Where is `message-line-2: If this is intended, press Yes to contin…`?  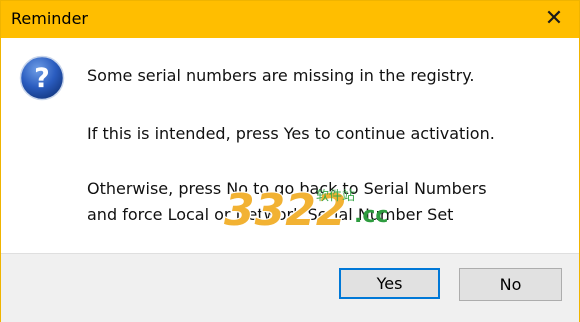 message-line-2: If this is intended, press Yes to contin… is located at coordinates (291, 133).